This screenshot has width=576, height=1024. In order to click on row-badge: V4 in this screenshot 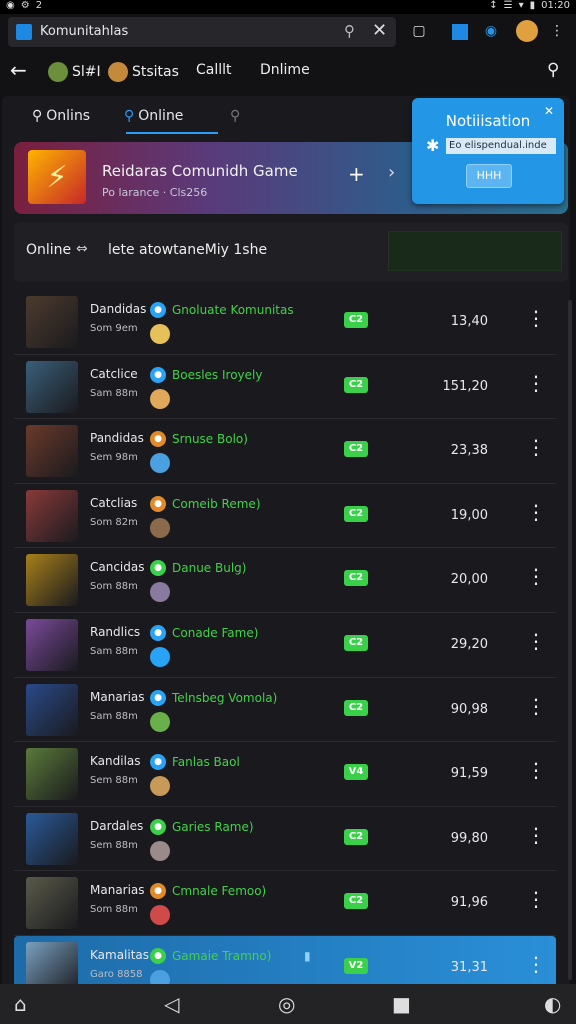, I will do `click(356, 772)`.